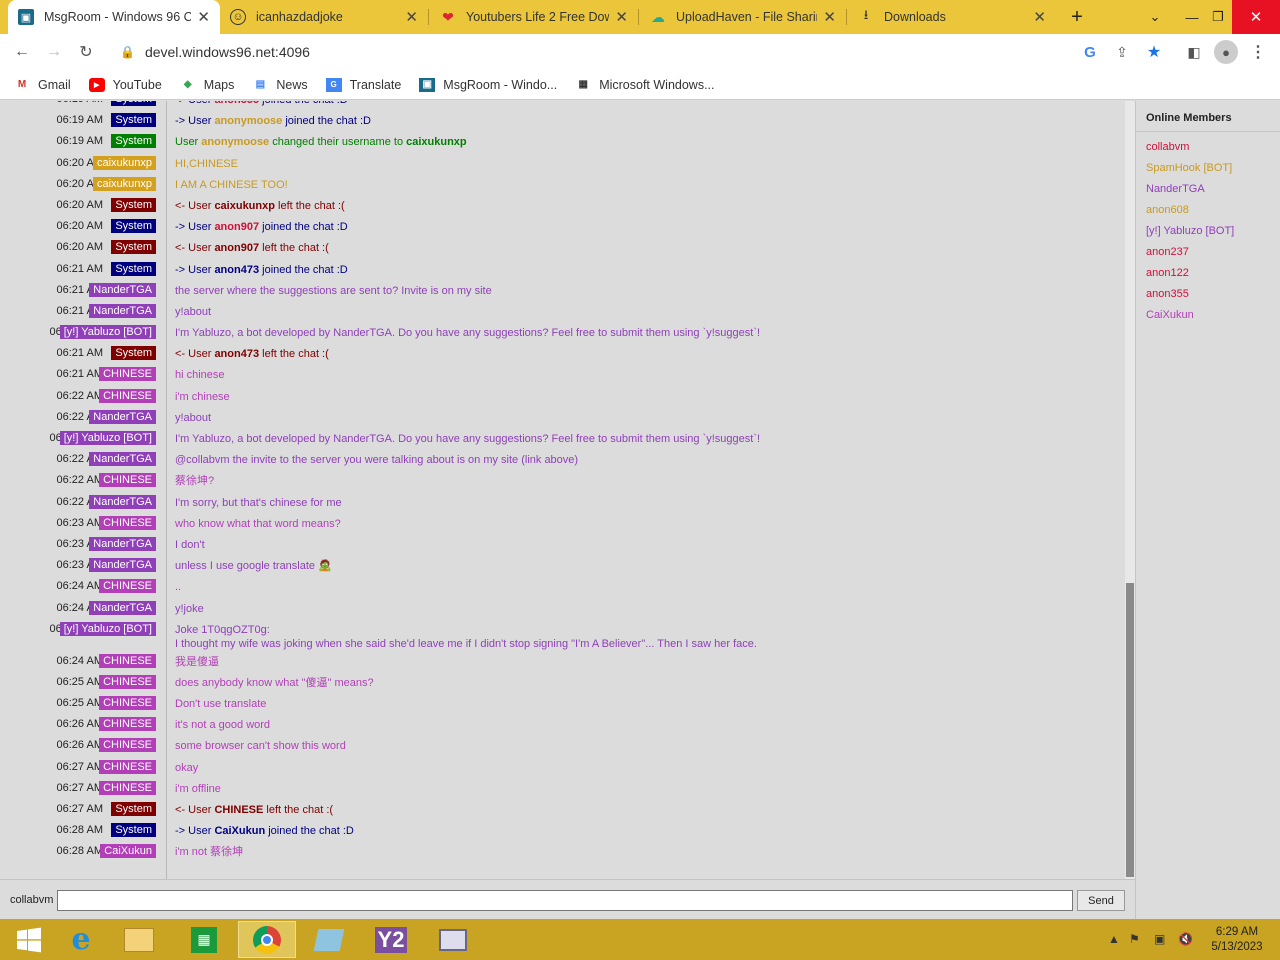 The height and width of the screenshot is (960, 1280). Describe the element at coordinates (280, 85) in the screenshot. I see `bookmark-news: ▤ News` at that location.